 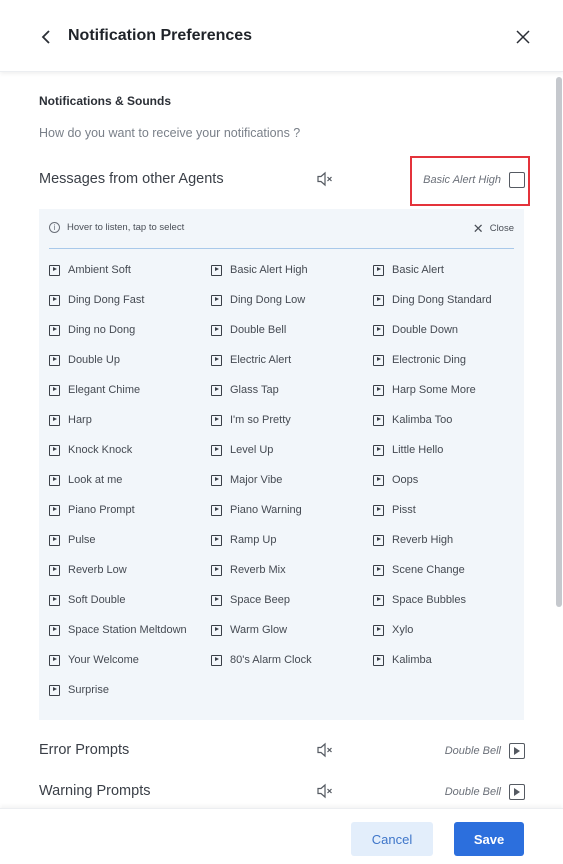 I want to click on sound-option: Warm Glow, so click(x=292, y=630).